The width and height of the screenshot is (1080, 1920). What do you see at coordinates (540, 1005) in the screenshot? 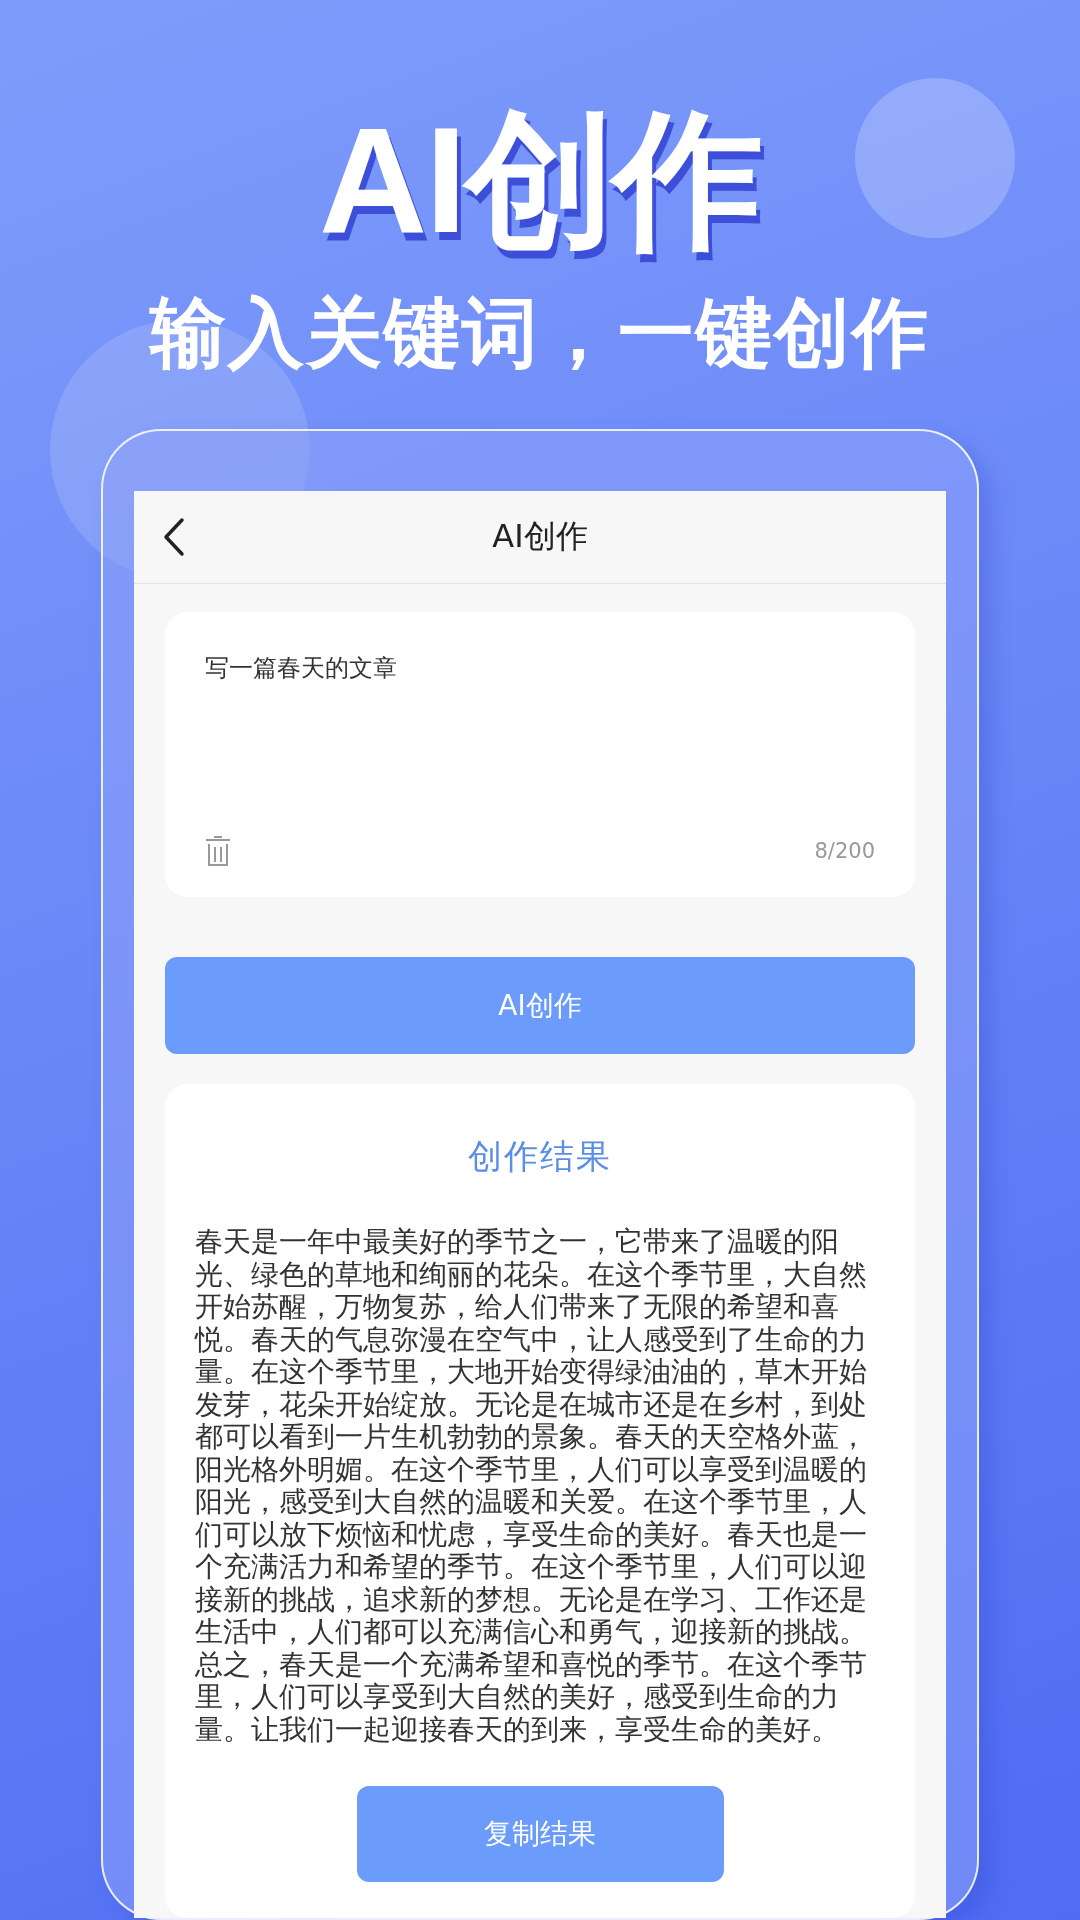
I see `create-button: AI创作` at bounding box center [540, 1005].